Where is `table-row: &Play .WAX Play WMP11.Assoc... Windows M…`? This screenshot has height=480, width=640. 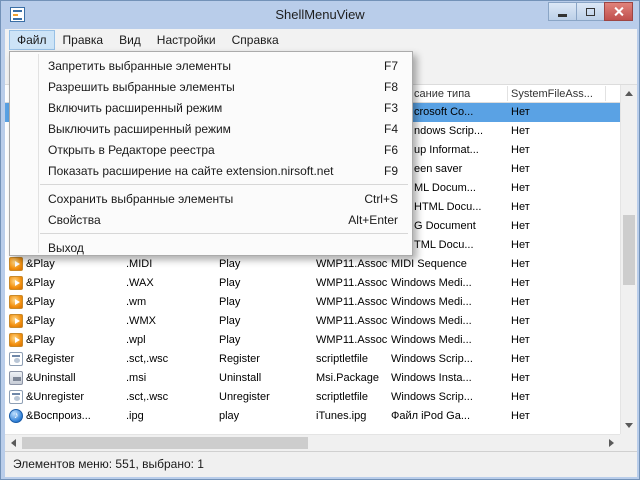 table-row: &Play .WAX Play WMP11.Assoc... Windows M… is located at coordinates (312, 283).